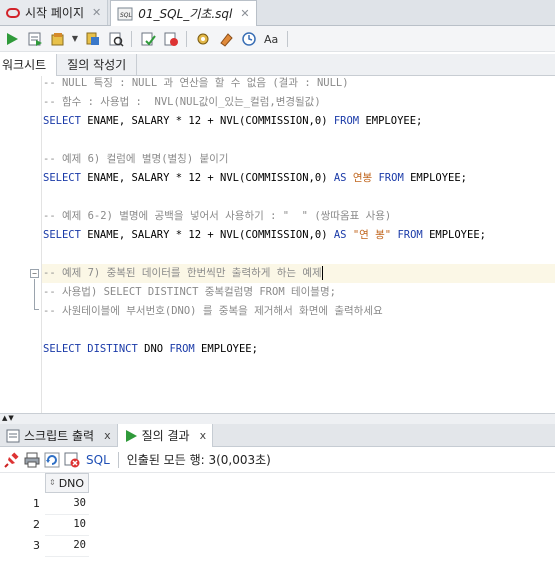 Image resolution: width=555 pixels, height=566 pixels. I want to click on sort-icon: ⇕, so click(52, 483).